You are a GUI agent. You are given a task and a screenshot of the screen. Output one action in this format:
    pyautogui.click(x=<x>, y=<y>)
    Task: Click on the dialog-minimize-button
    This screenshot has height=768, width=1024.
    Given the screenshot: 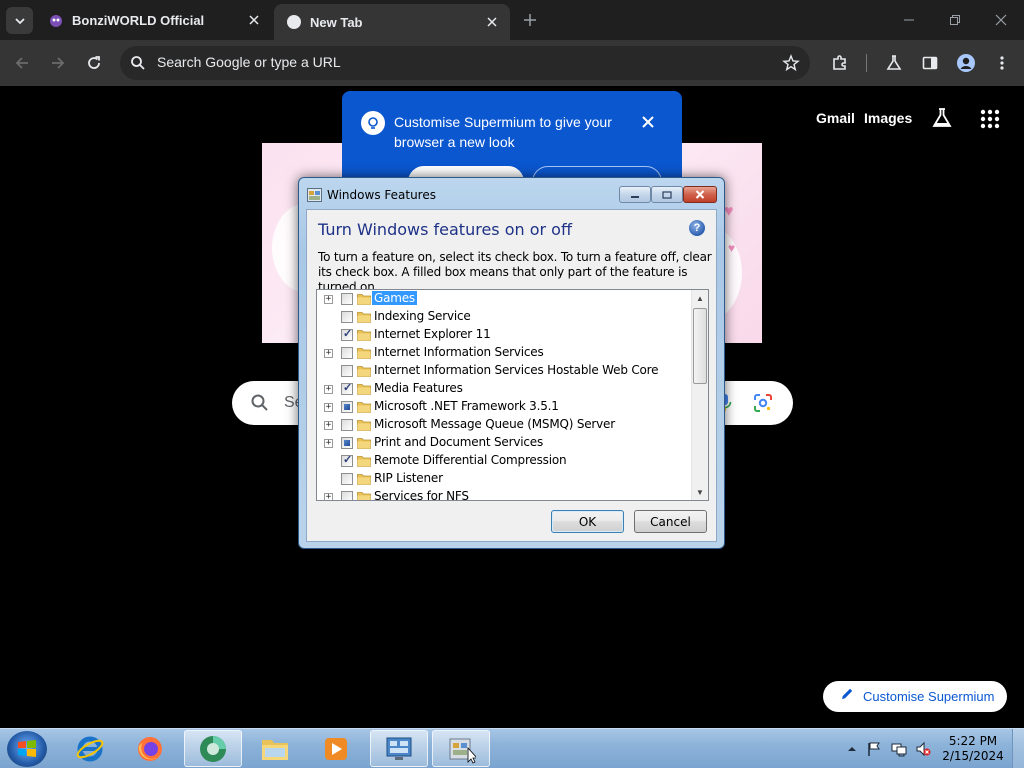 What is the action you would take?
    pyautogui.click(x=635, y=194)
    